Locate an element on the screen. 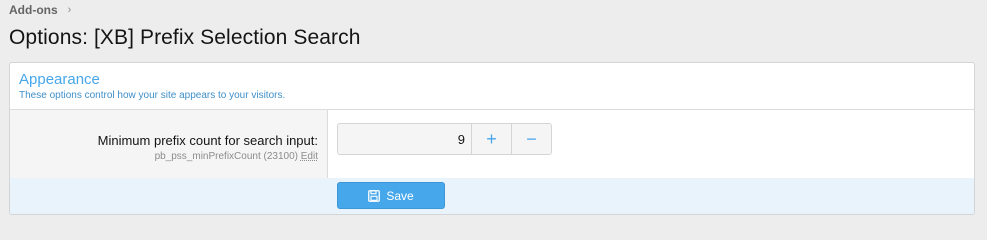 The width and height of the screenshot is (987, 240). min-prefix-count-input is located at coordinates (405, 139).